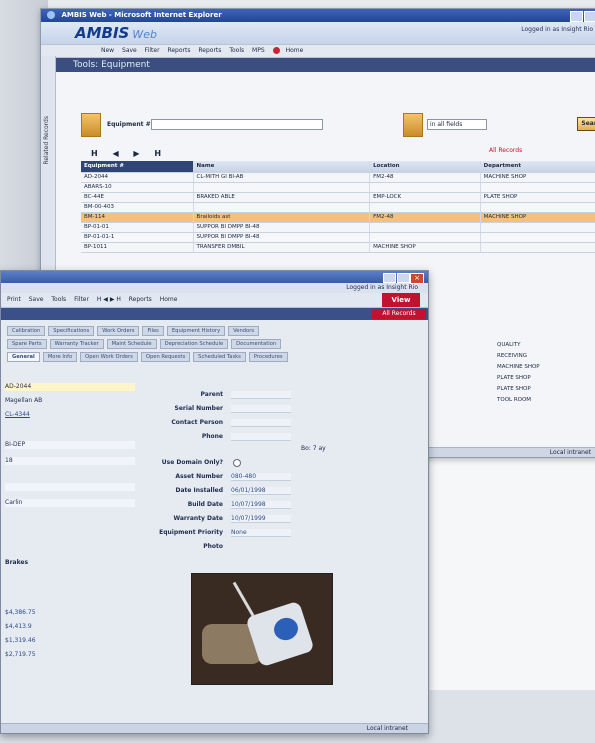  What do you see at coordinates (26, 331) in the screenshot?
I see `tab-calibration: Calibration` at bounding box center [26, 331].